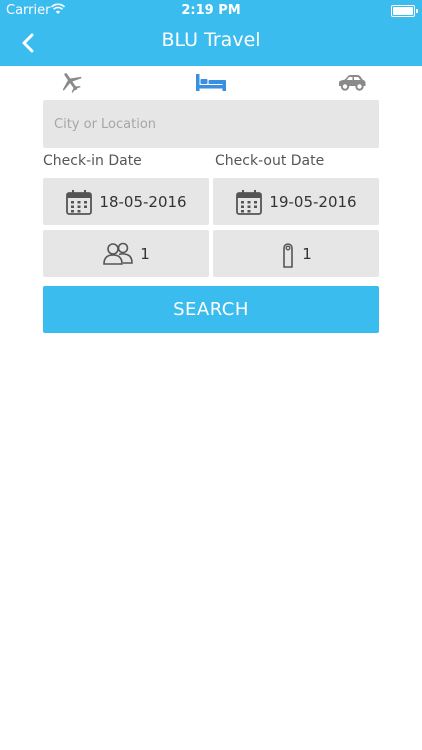  I want to click on status-bar: Carrier 2:19 PM, so click(211, 11).